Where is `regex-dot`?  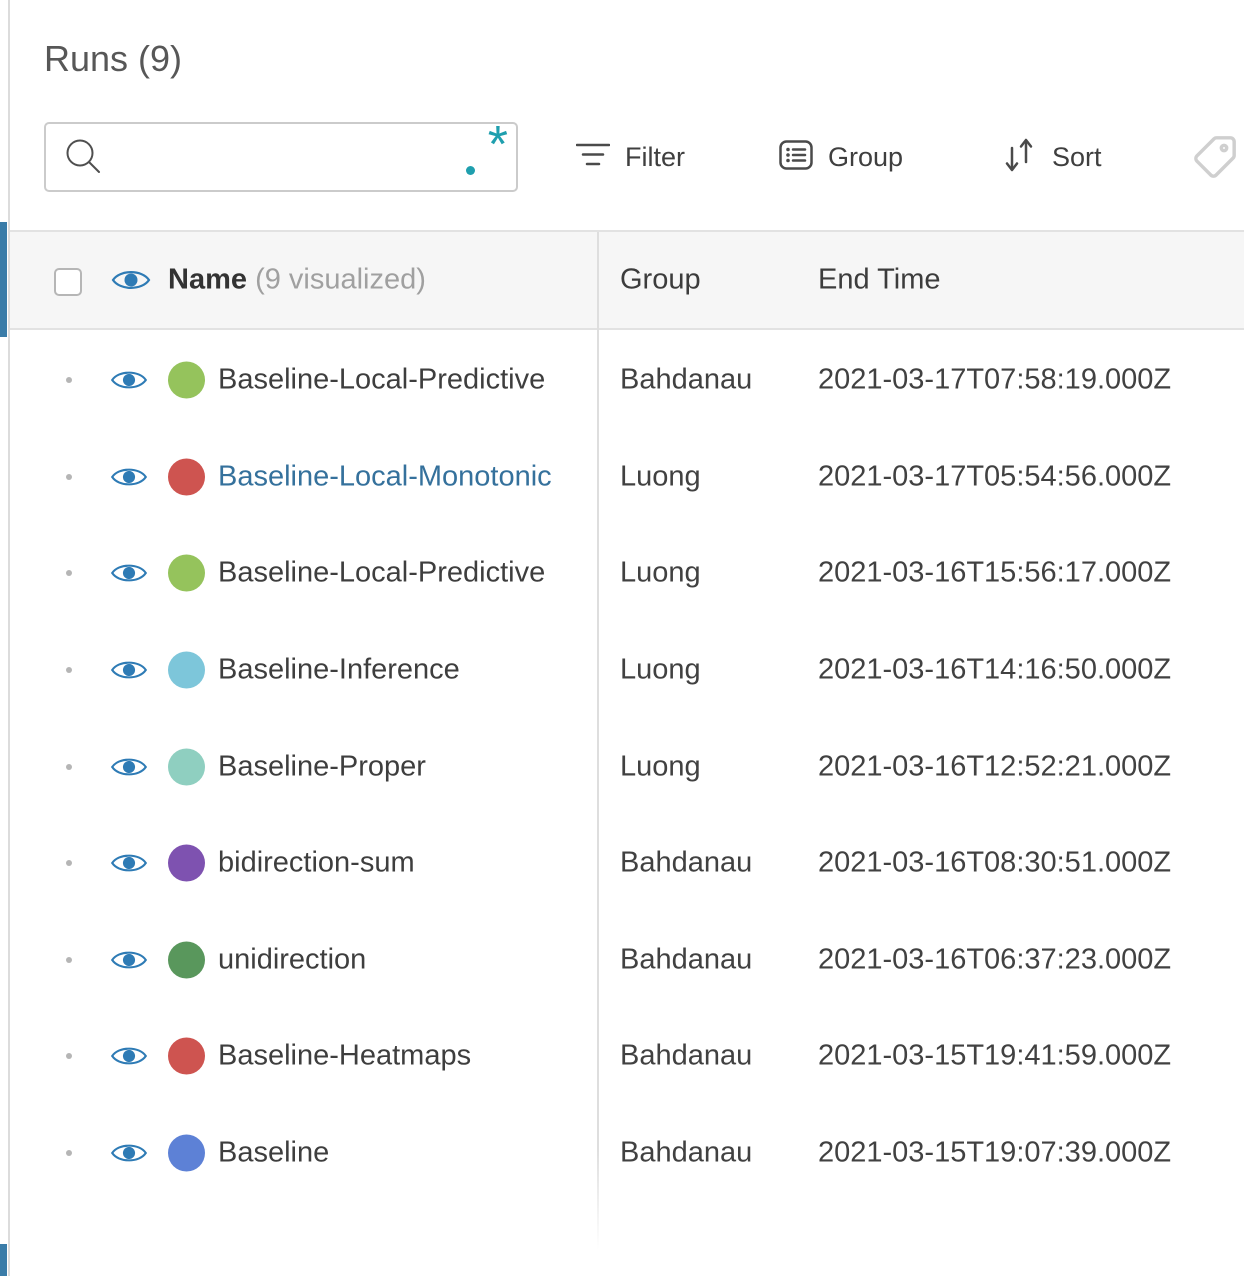 regex-dot is located at coordinates (470, 170).